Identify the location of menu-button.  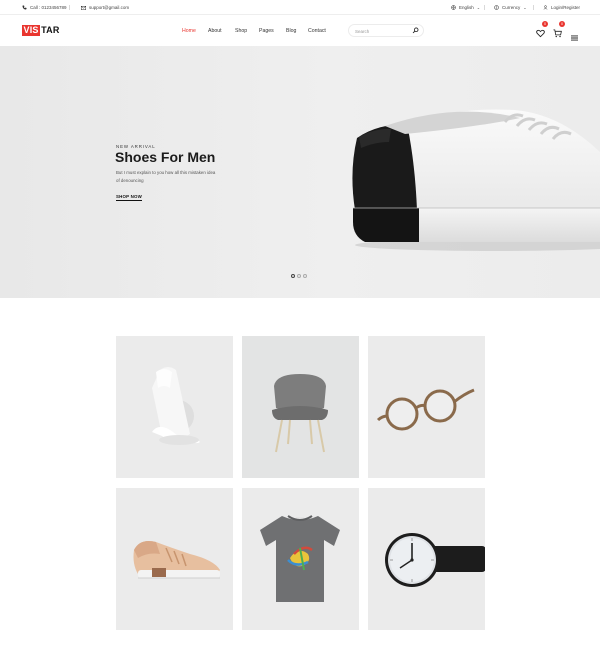
(574, 37).